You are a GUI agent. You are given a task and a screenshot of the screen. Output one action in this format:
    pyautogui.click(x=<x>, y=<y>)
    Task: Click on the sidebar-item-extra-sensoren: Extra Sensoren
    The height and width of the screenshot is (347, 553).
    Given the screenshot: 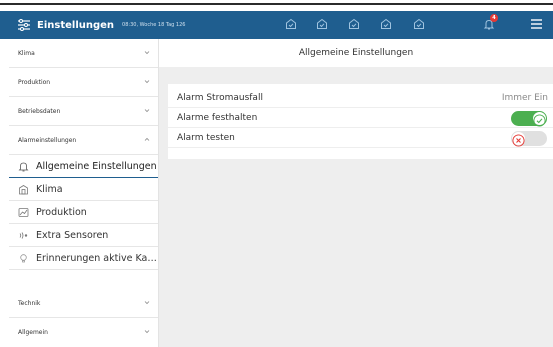 What is the action you would take?
    pyautogui.click(x=83, y=235)
    